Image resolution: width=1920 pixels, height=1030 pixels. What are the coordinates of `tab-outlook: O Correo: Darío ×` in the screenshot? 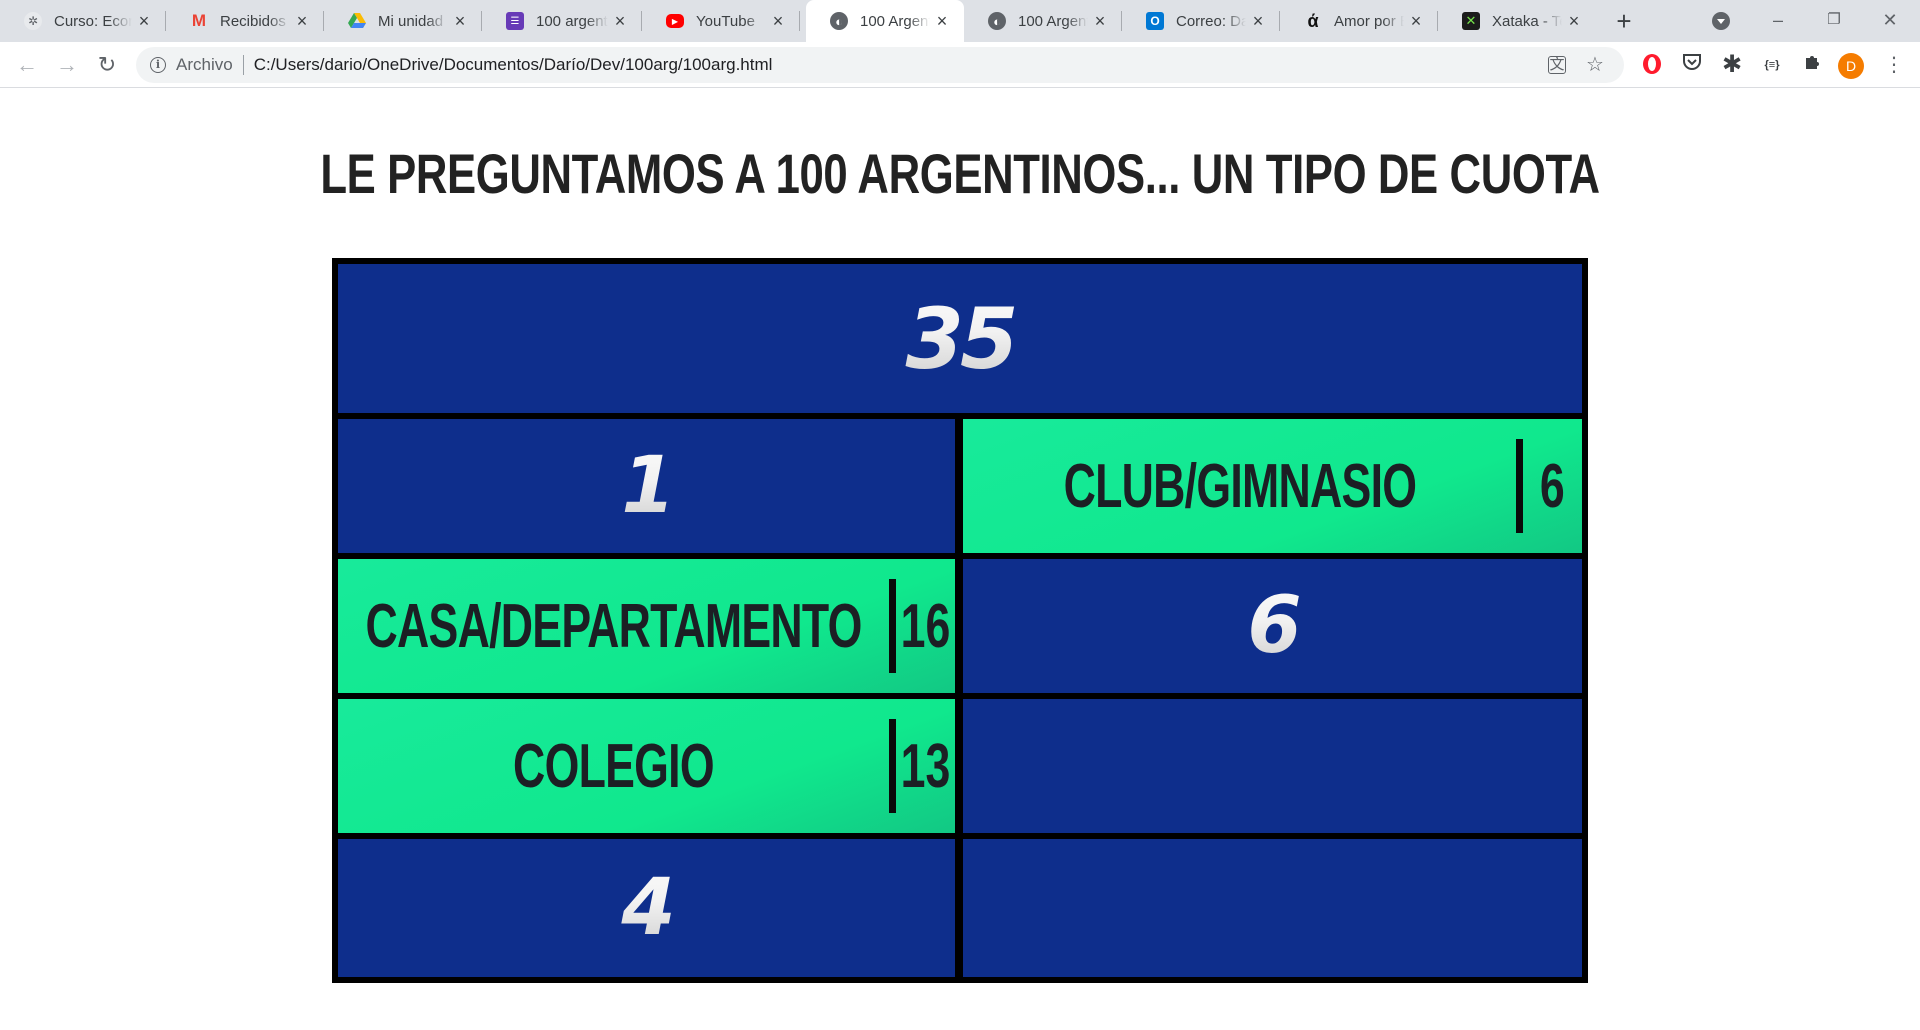 It's located at (1201, 21).